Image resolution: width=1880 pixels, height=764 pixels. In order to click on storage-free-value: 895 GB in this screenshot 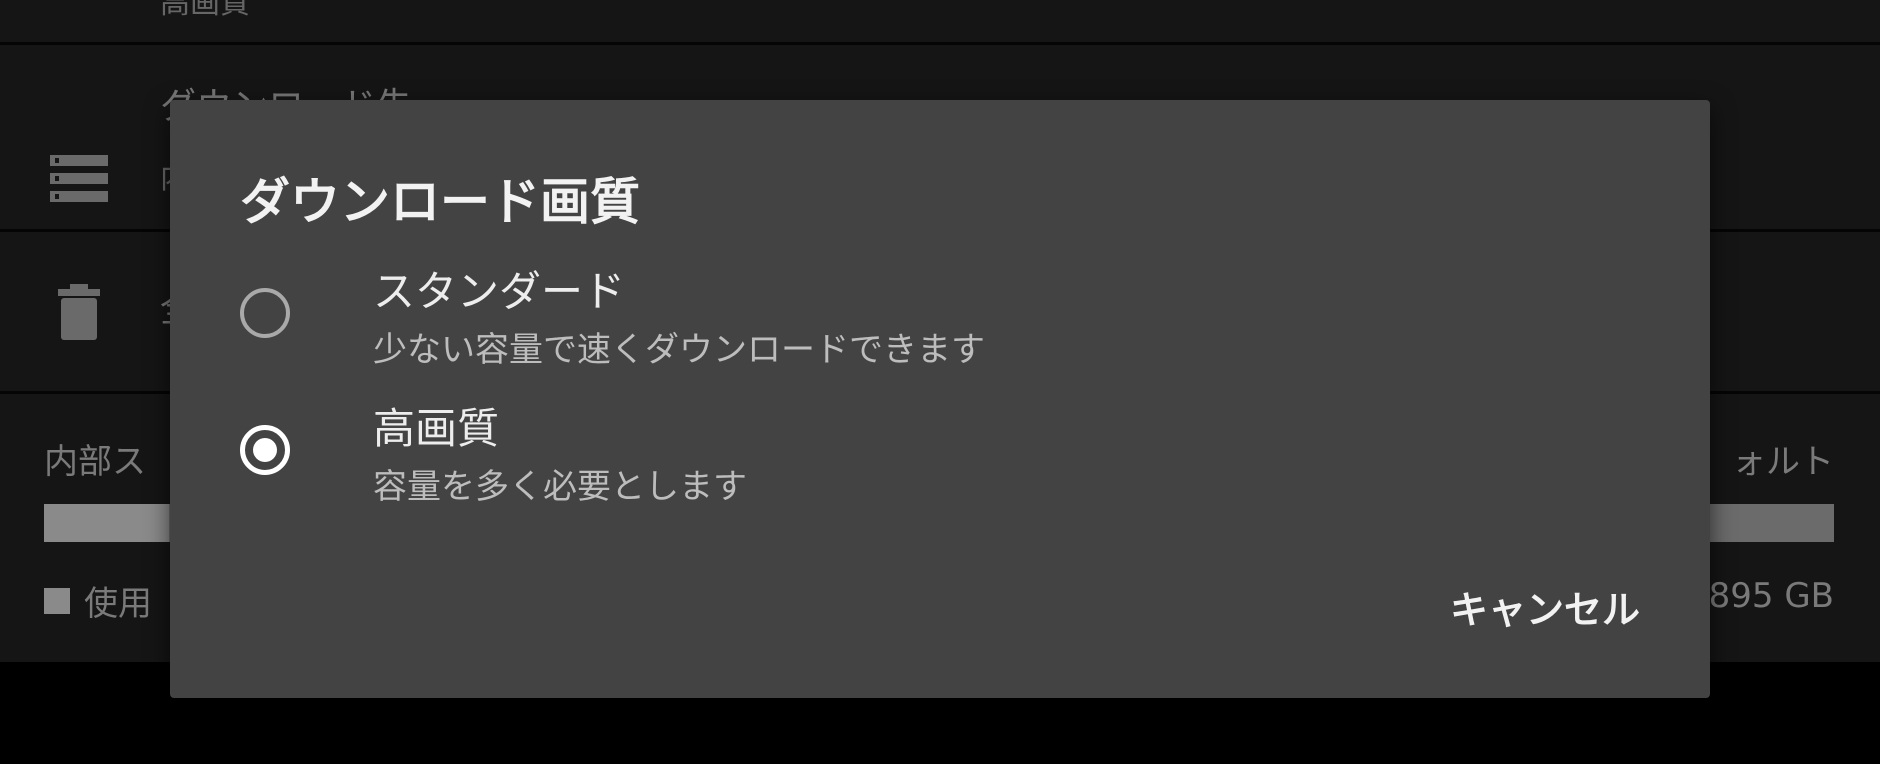, I will do `click(1771, 596)`.